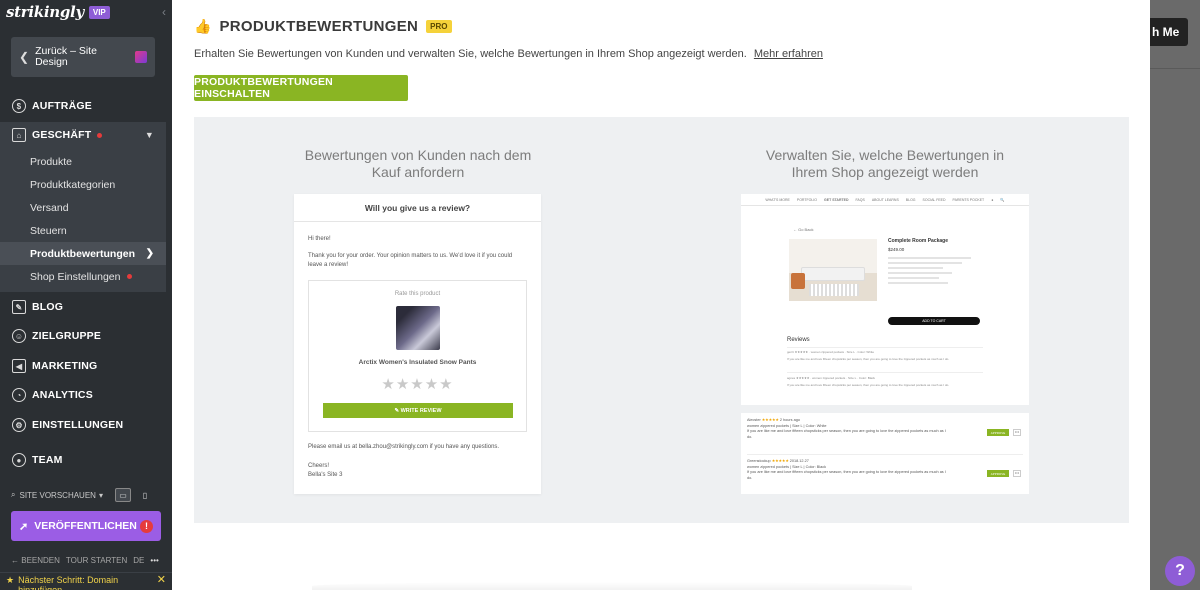 This screenshot has height=590, width=1200. I want to click on exit-button: ← BEENDEN, so click(35, 560).